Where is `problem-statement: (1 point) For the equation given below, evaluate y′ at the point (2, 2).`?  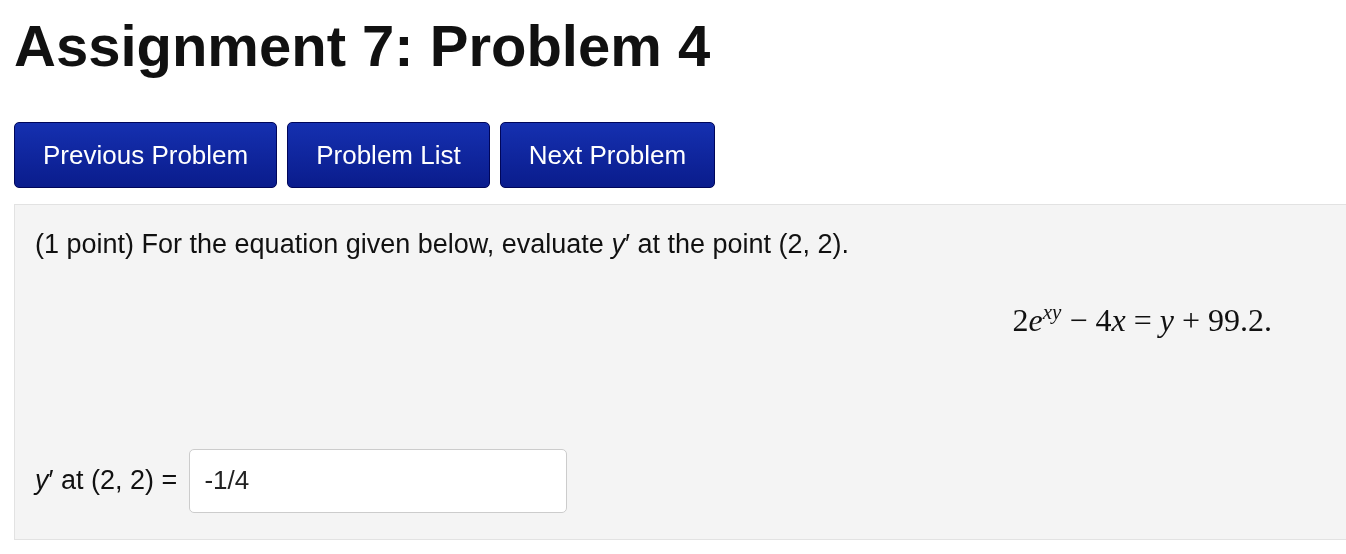
problem-statement: (1 point) For the equation given below, evaluate y′ at the point (2, 2). is located at coordinates (443, 244).